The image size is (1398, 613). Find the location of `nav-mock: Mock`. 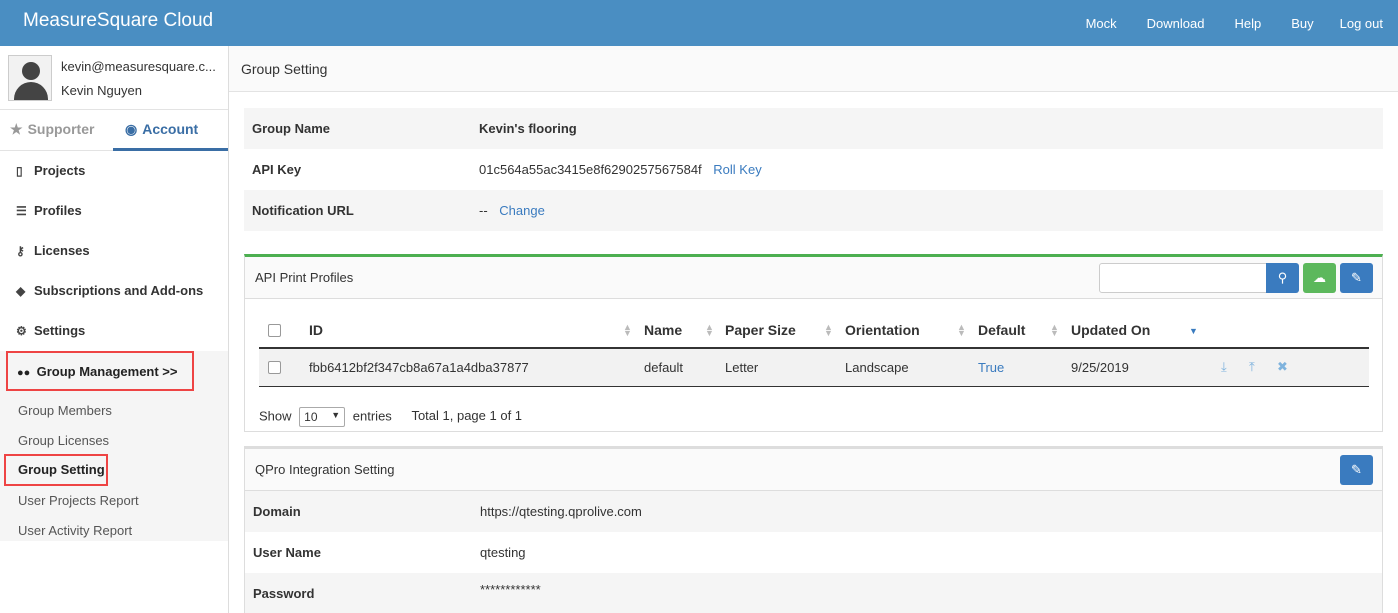

nav-mock: Mock is located at coordinates (1101, 23).